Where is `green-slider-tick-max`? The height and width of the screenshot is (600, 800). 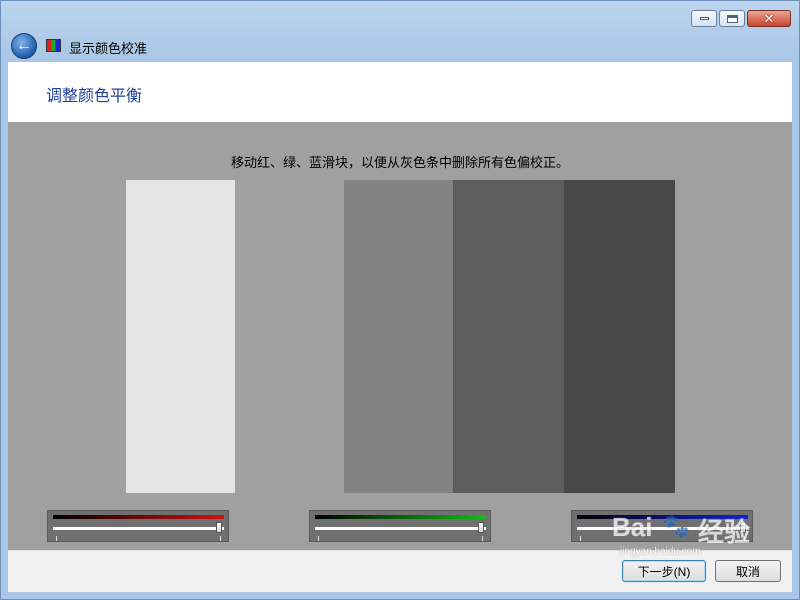 green-slider-tick-max is located at coordinates (482, 538).